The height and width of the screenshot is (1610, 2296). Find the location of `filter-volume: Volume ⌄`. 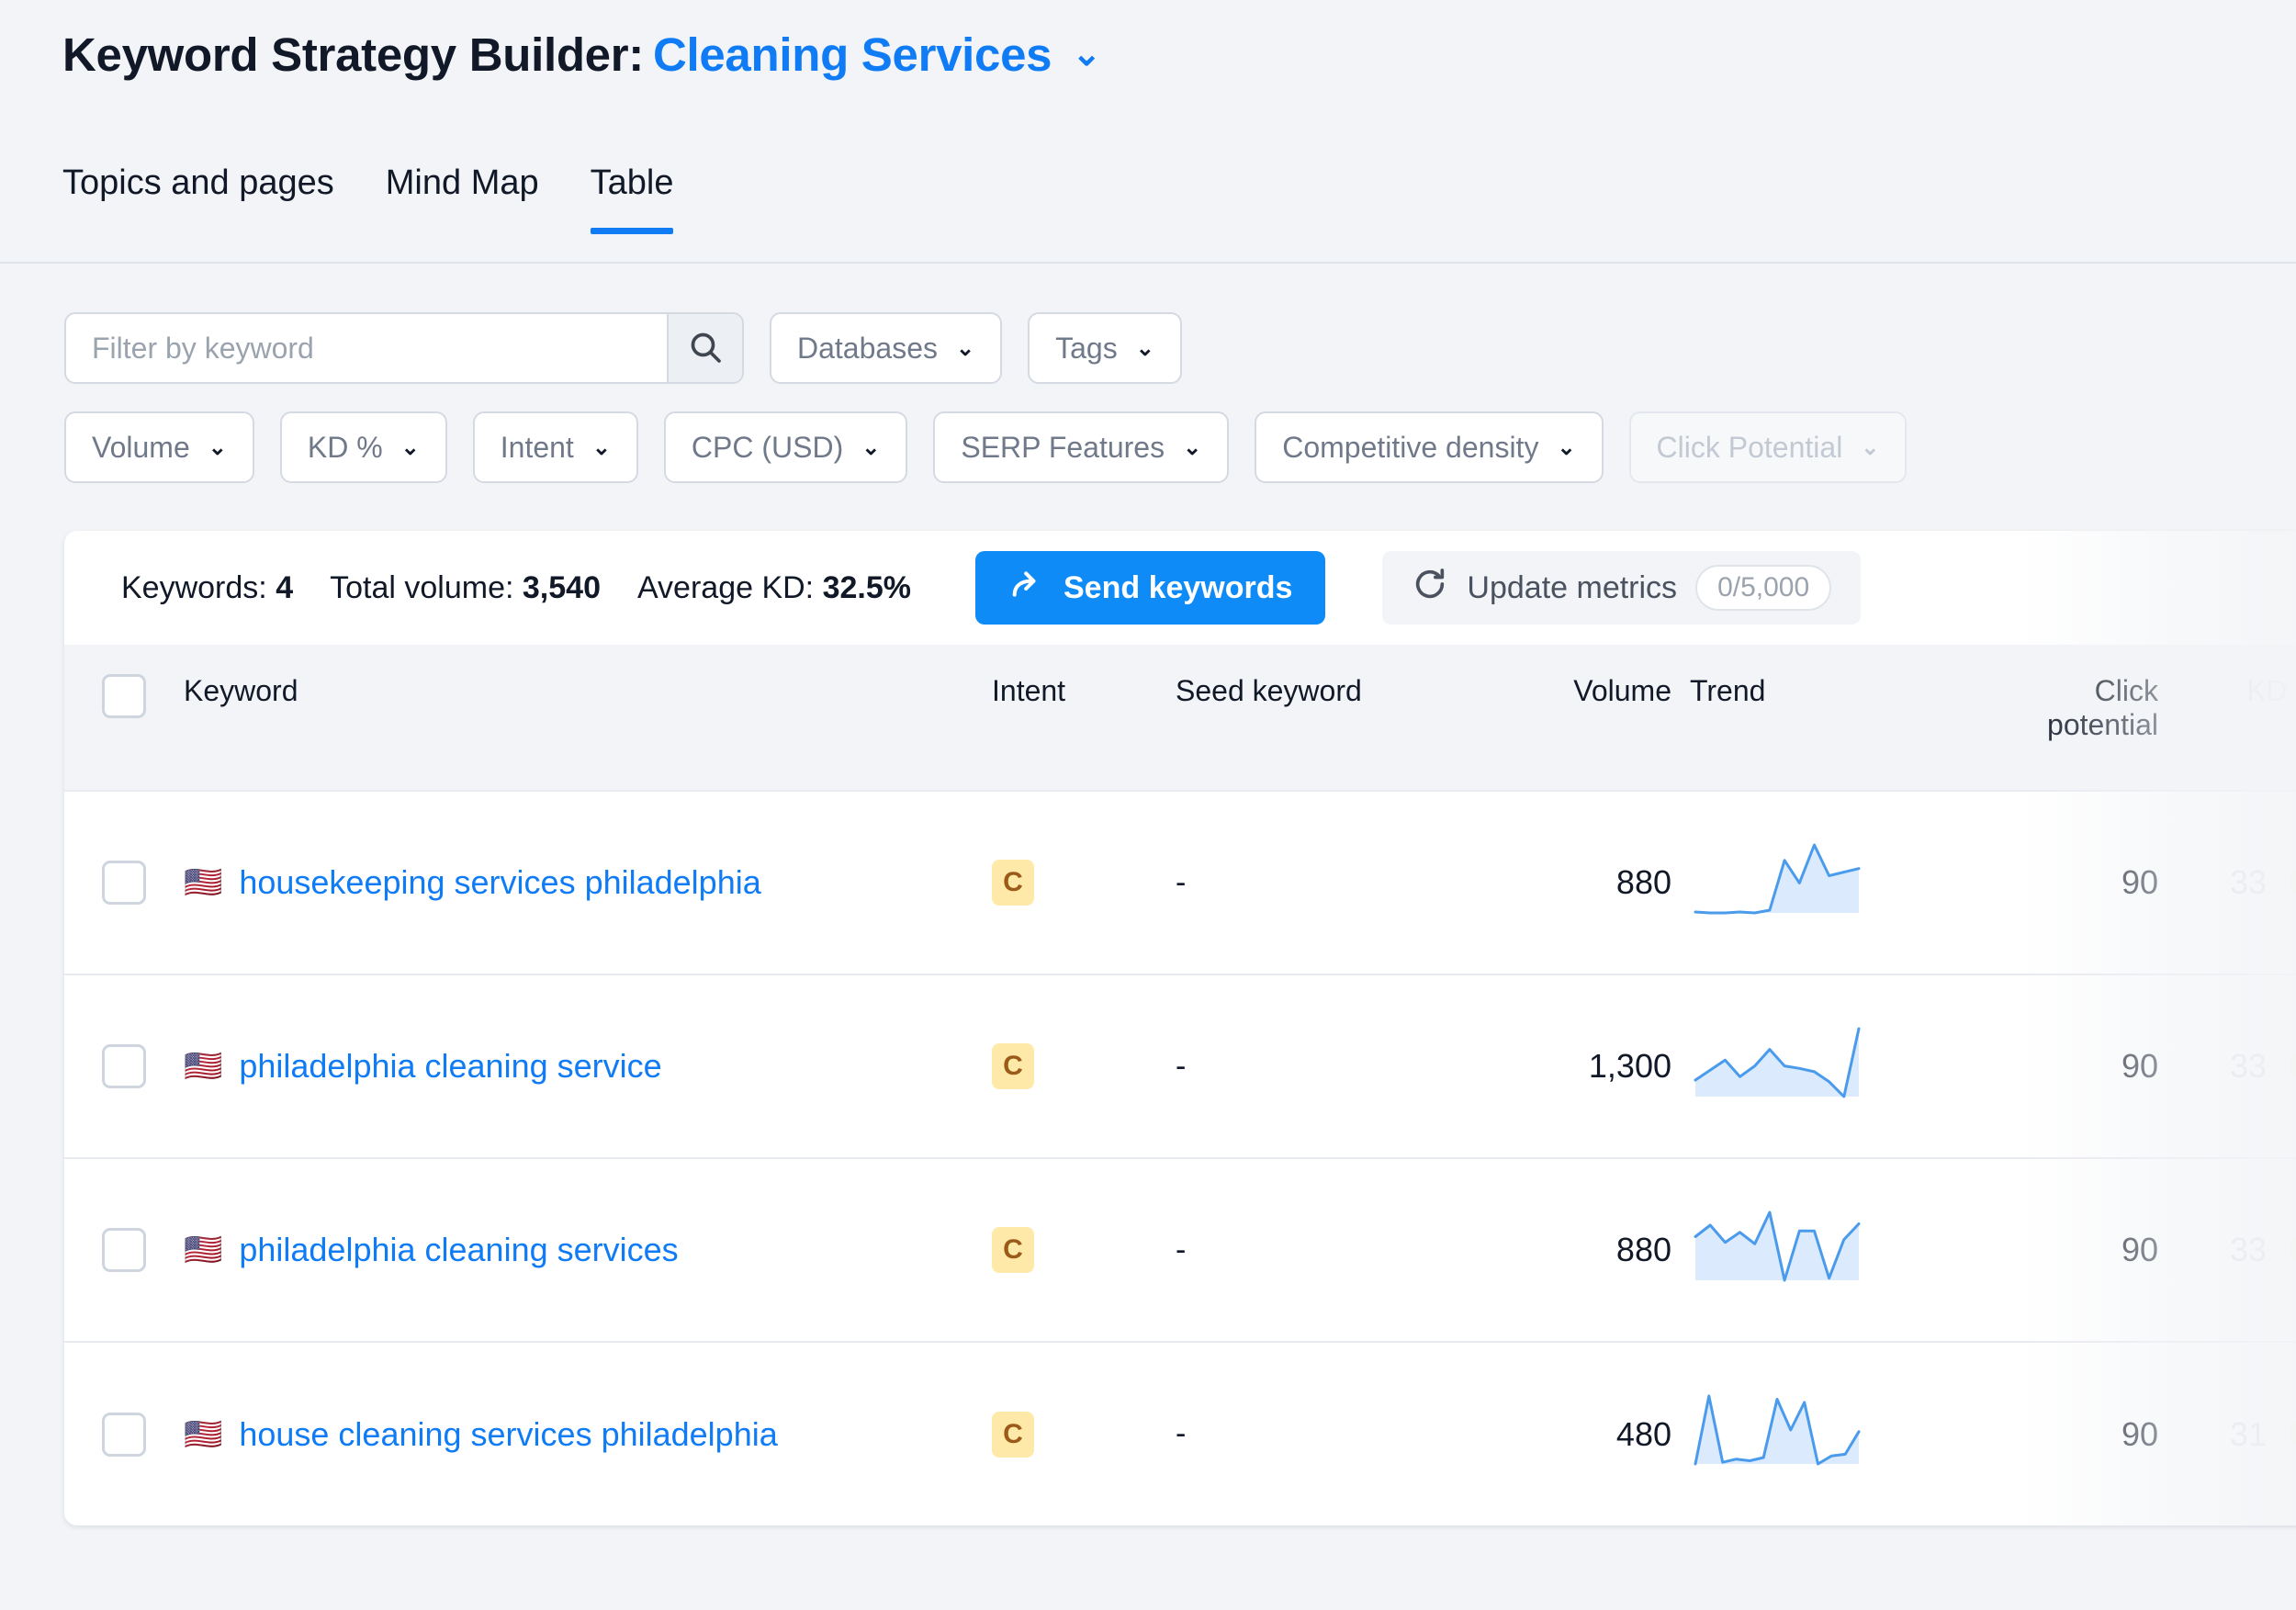

filter-volume: Volume ⌄ is located at coordinates (159, 447).